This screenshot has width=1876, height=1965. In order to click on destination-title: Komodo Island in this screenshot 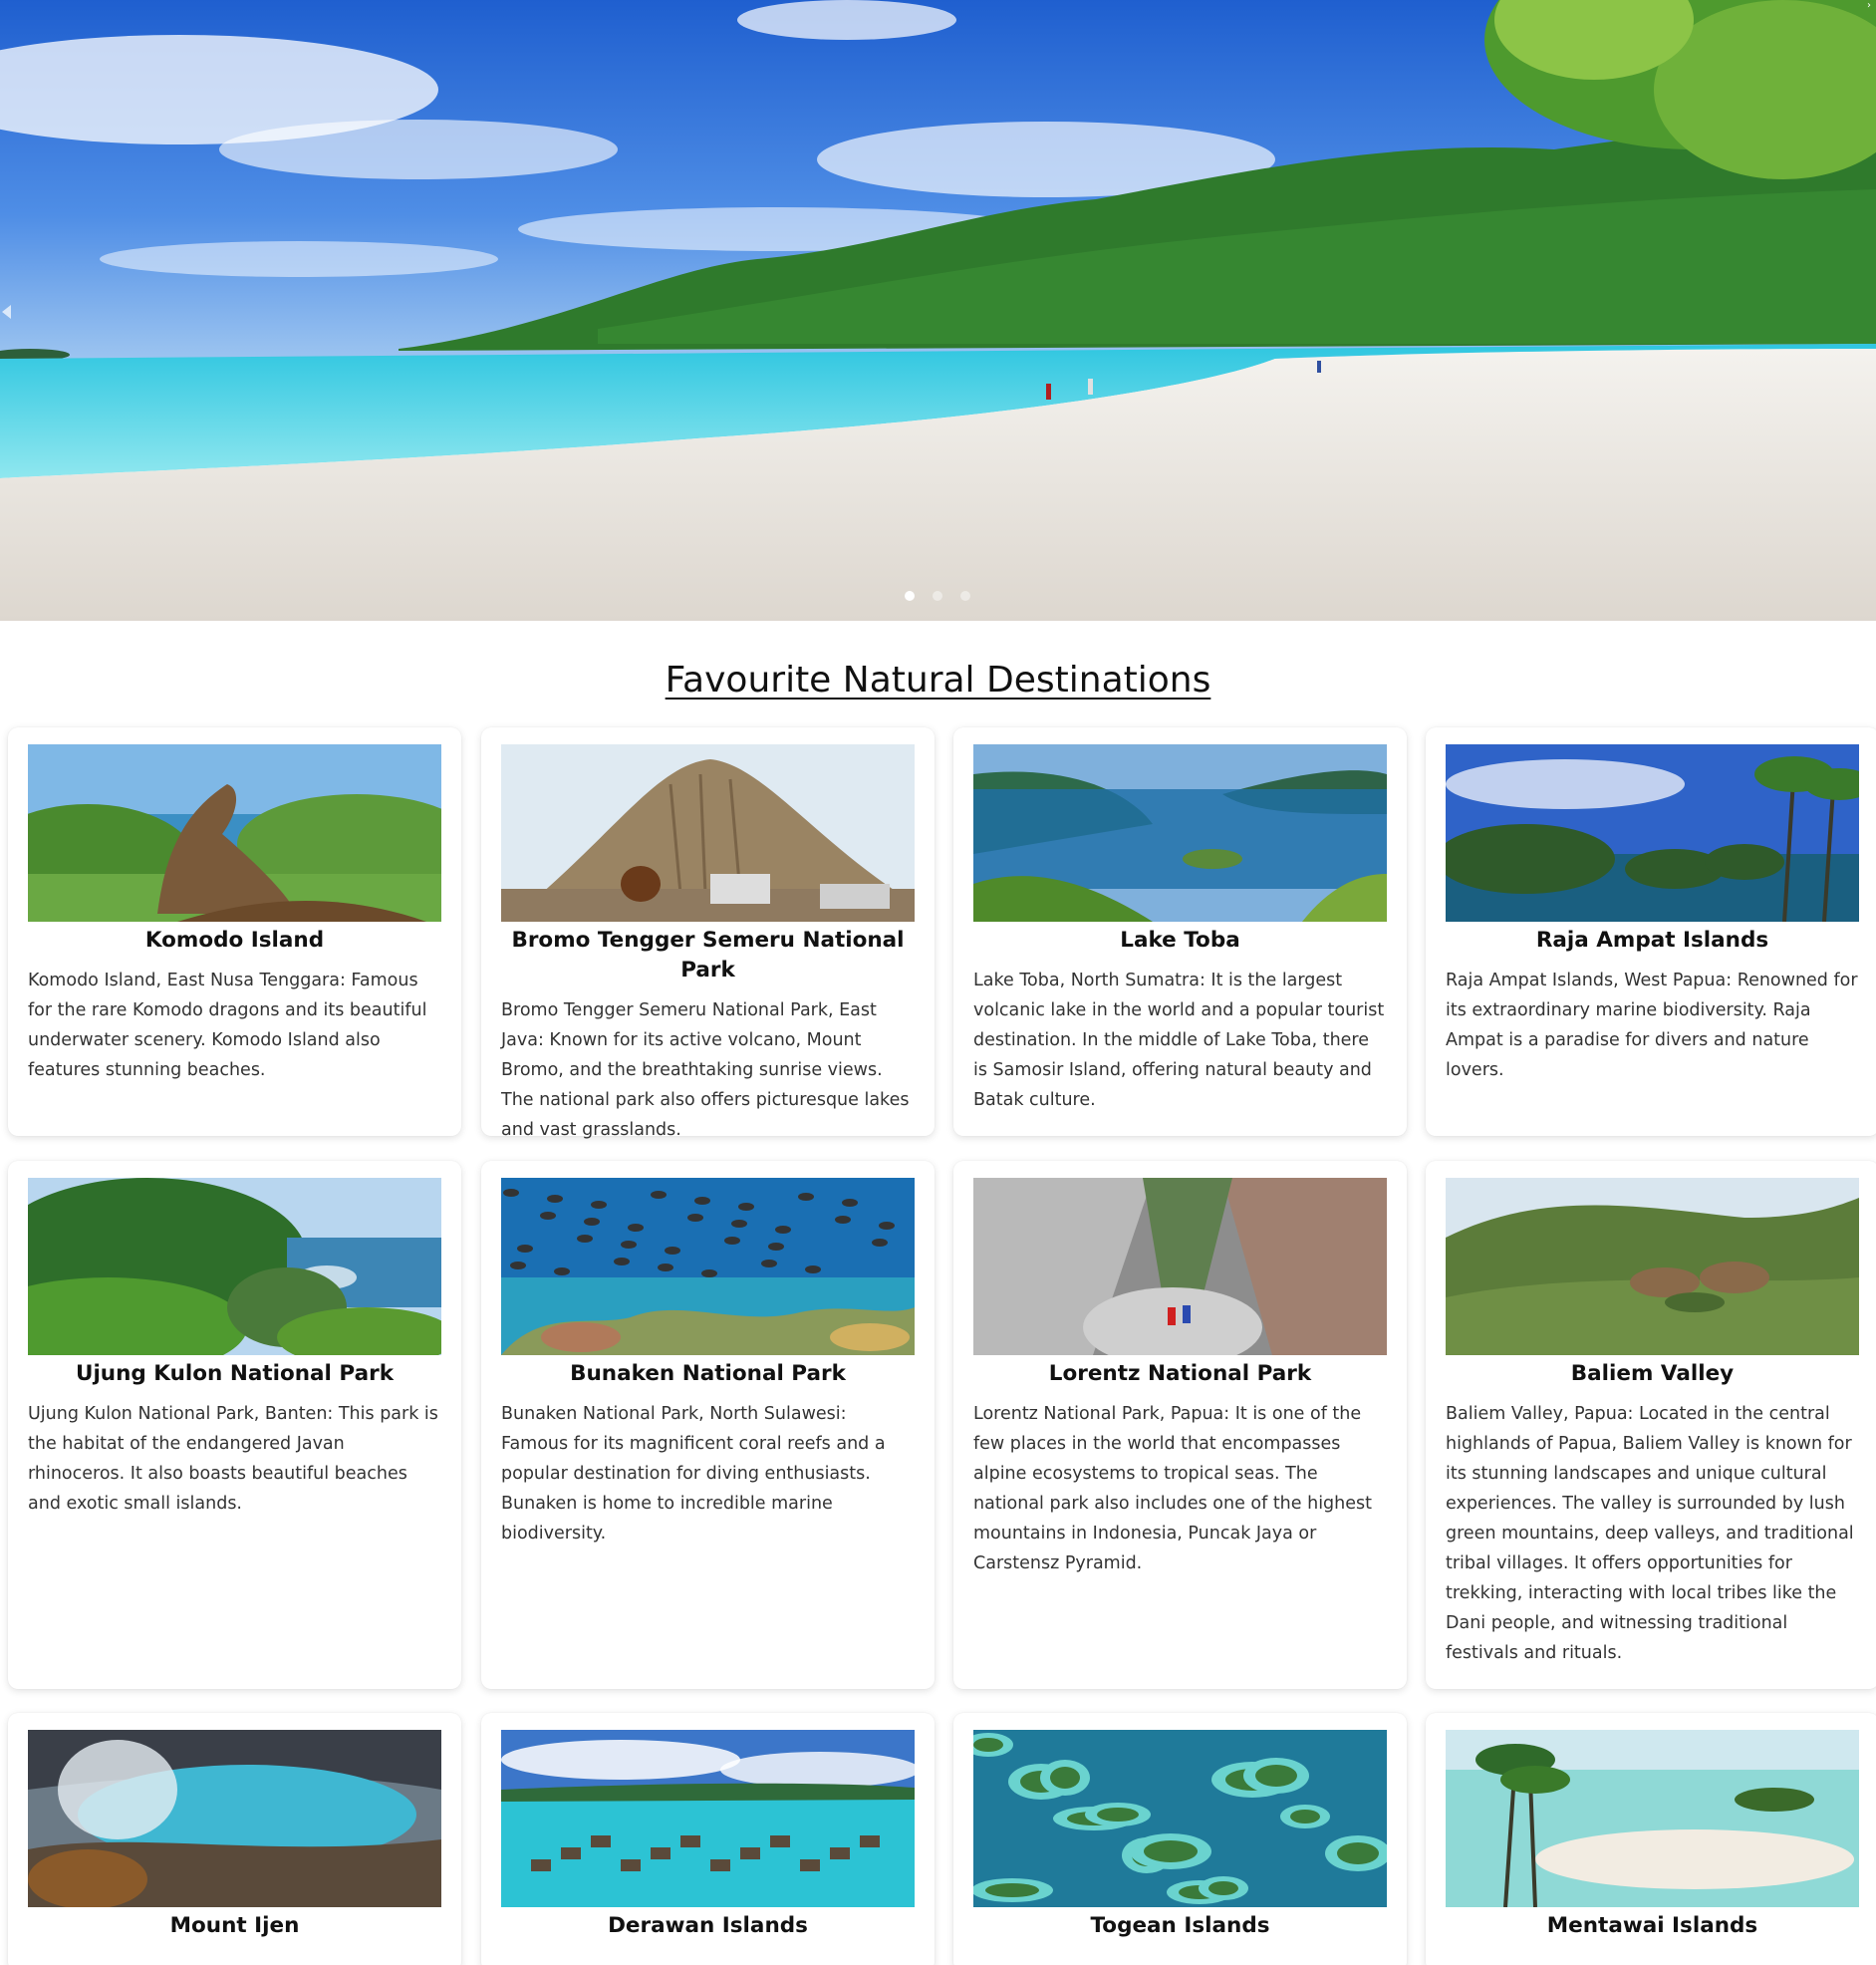, I will do `click(235, 941)`.